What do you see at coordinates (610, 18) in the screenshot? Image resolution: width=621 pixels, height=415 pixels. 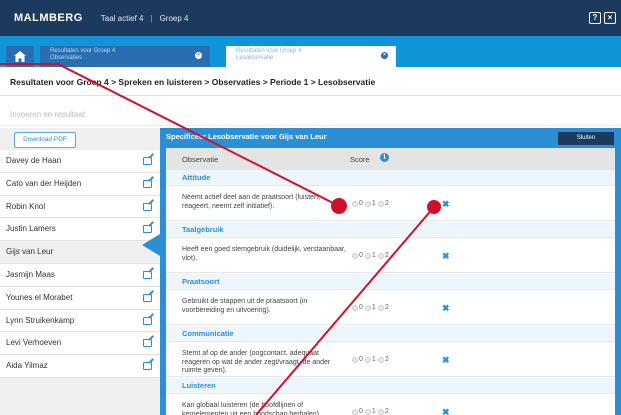 I see `close-app-button: ×` at bounding box center [610, 18].